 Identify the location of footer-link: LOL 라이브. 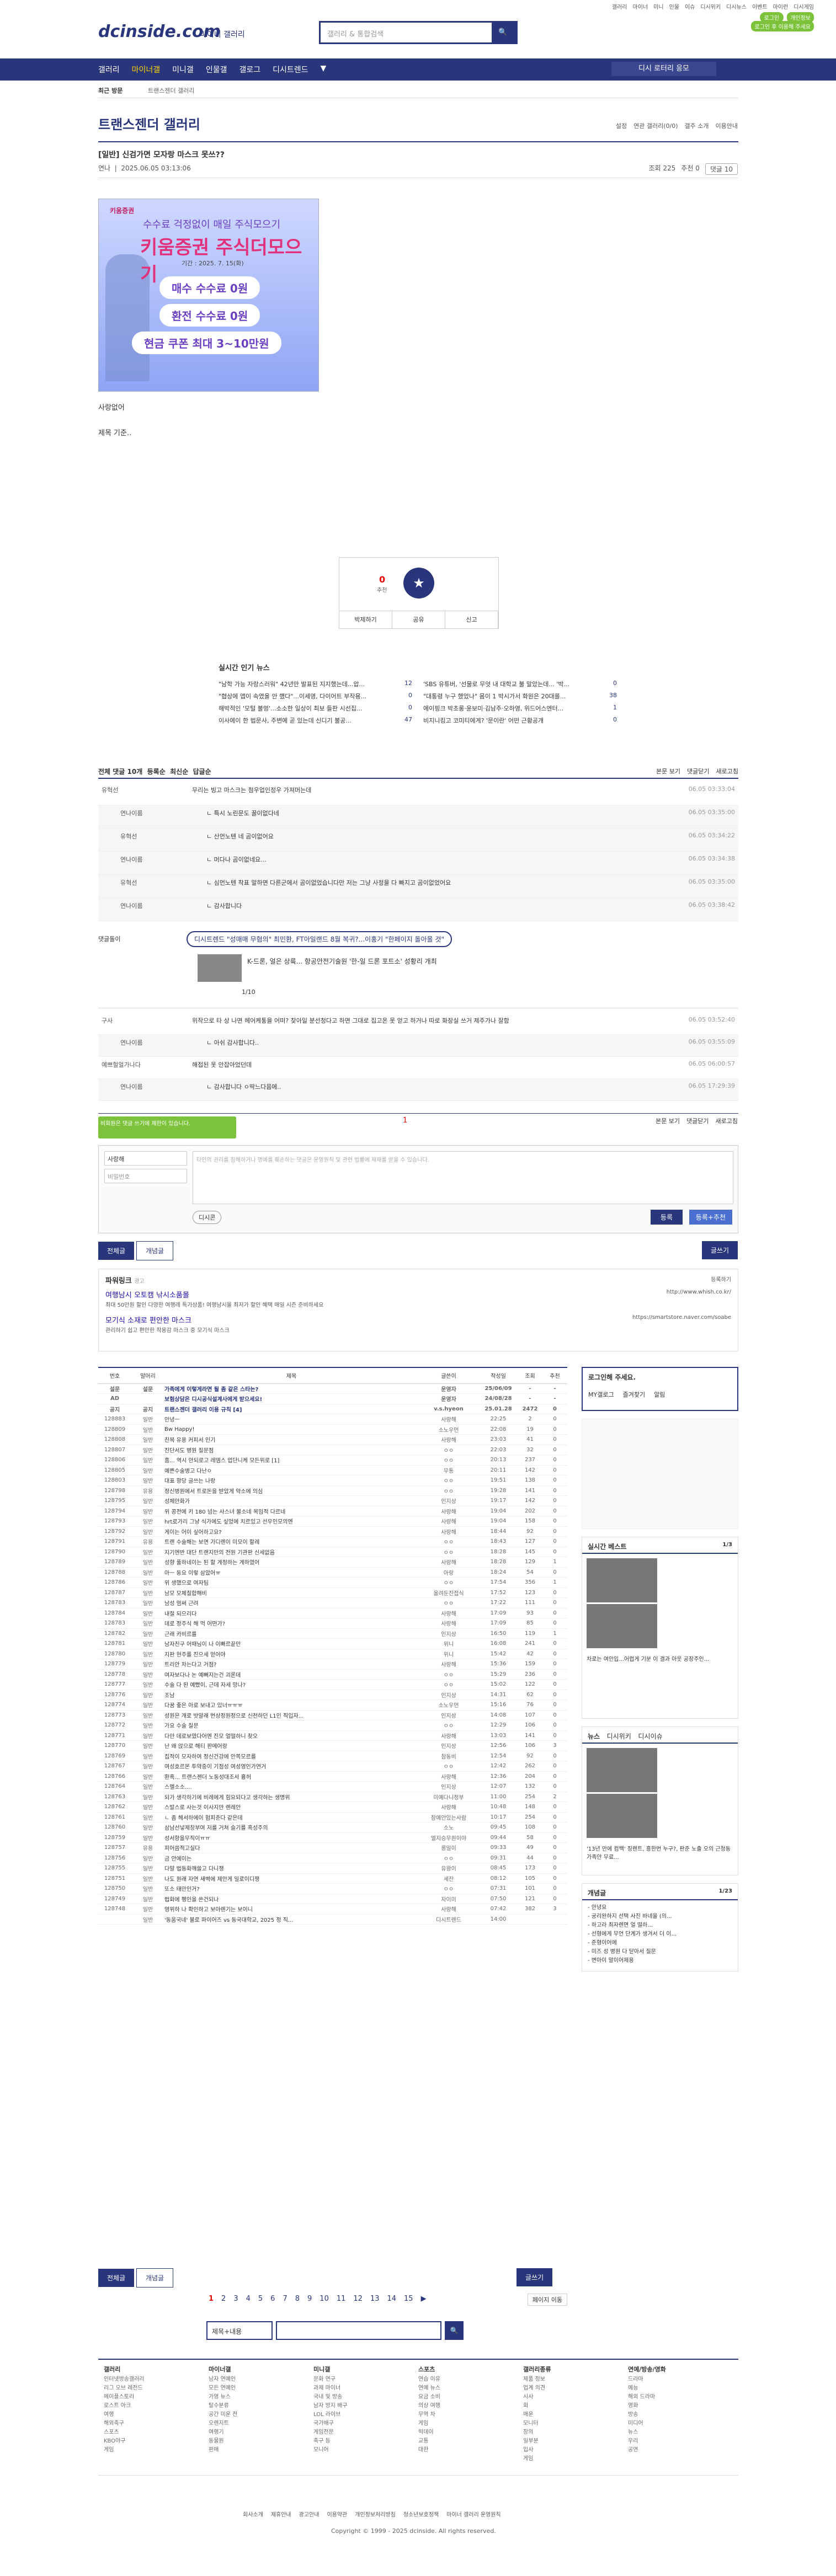
(363, 2415).